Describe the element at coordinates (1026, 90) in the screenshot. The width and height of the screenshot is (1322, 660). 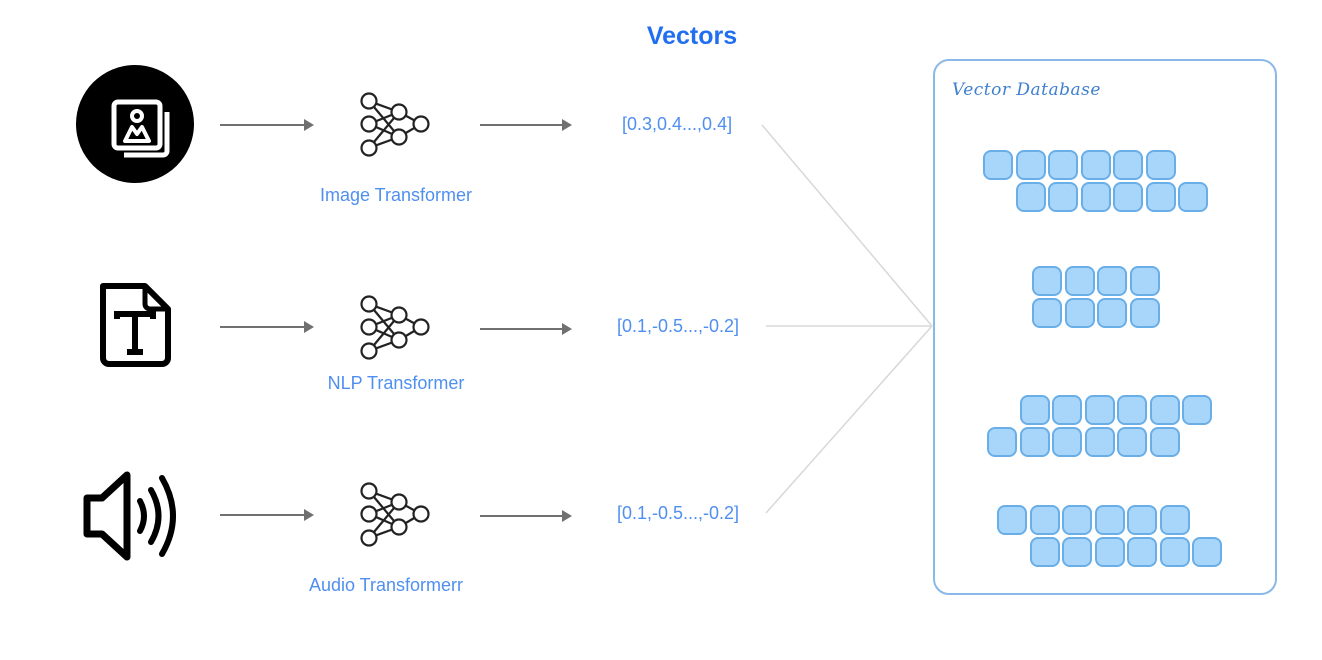
I see `vector-database-title: Vector Database` at that location.